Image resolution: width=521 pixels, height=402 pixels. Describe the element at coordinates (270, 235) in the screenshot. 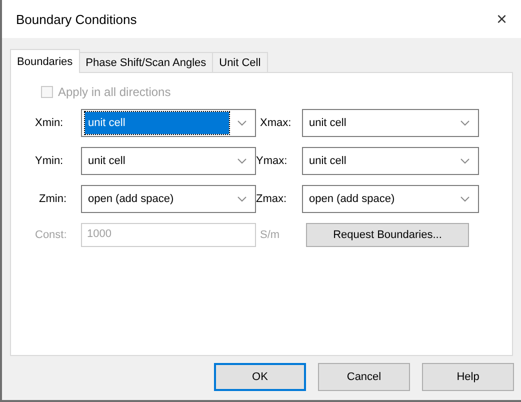

I see `unit-label: S/m` at that location.